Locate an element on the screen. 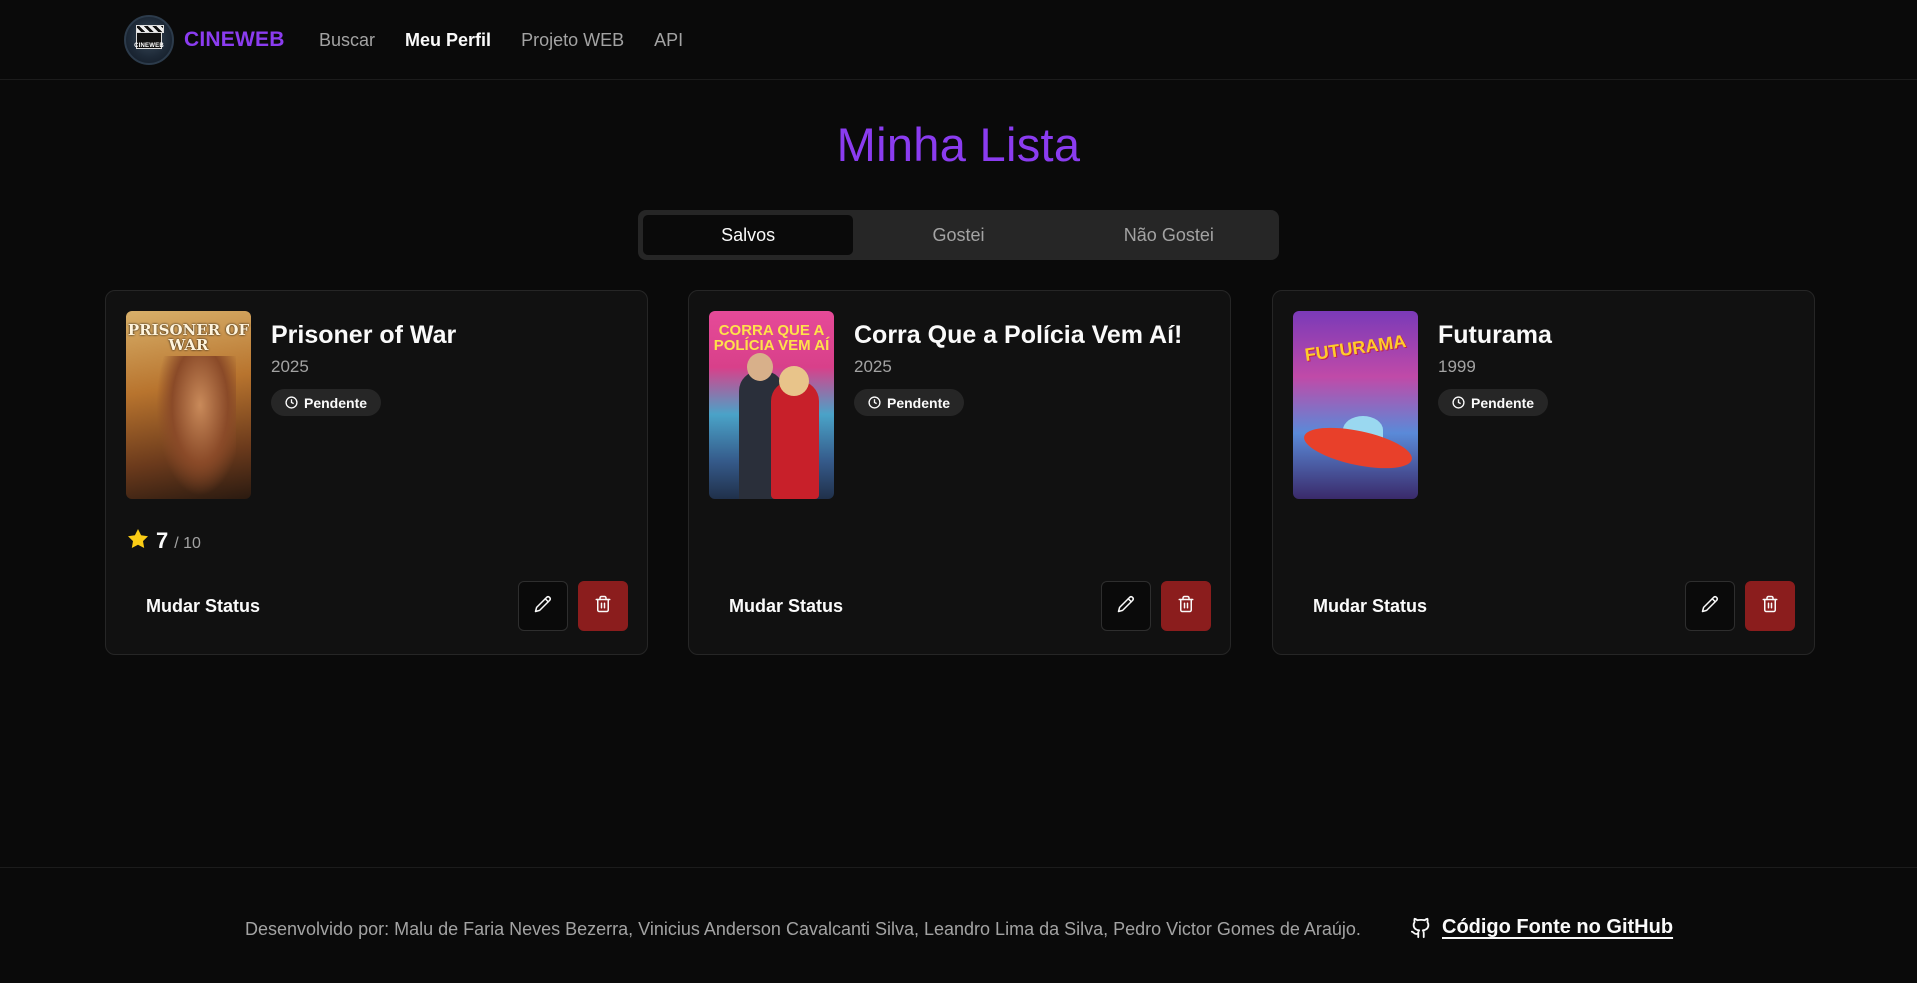 The height and width of the screenshot is (983, 1917). movie-title: Prisoner of War is located at coordinates (364, 335).